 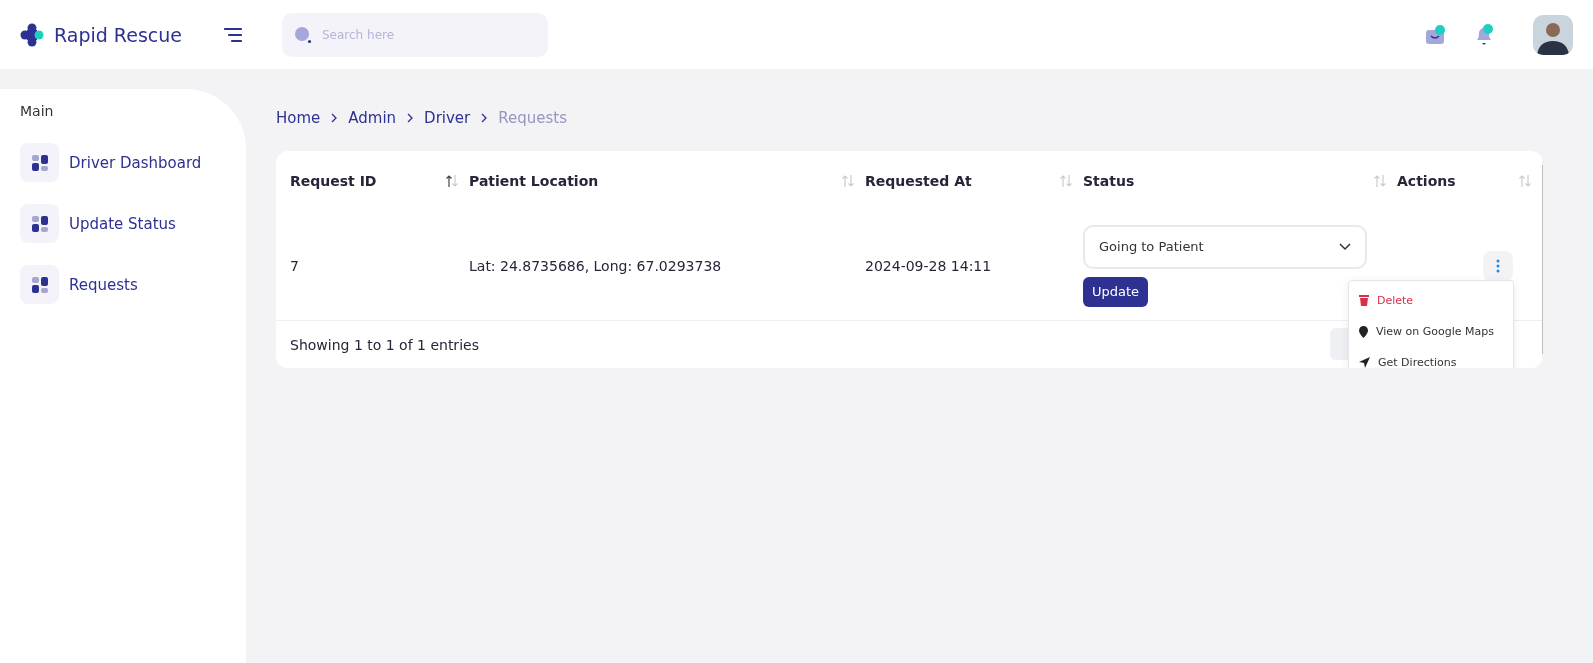 What do you see at coordinates (1431, 300) in the screenshot?
I see `menu-item: Delete` at bounding box center [1431, 300].